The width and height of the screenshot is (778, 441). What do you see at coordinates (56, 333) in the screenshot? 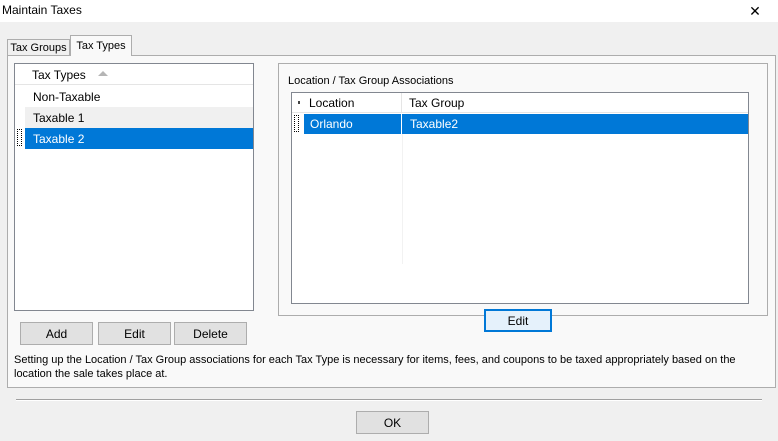
I see `add-button: Add` at bounding box center [56, 333].